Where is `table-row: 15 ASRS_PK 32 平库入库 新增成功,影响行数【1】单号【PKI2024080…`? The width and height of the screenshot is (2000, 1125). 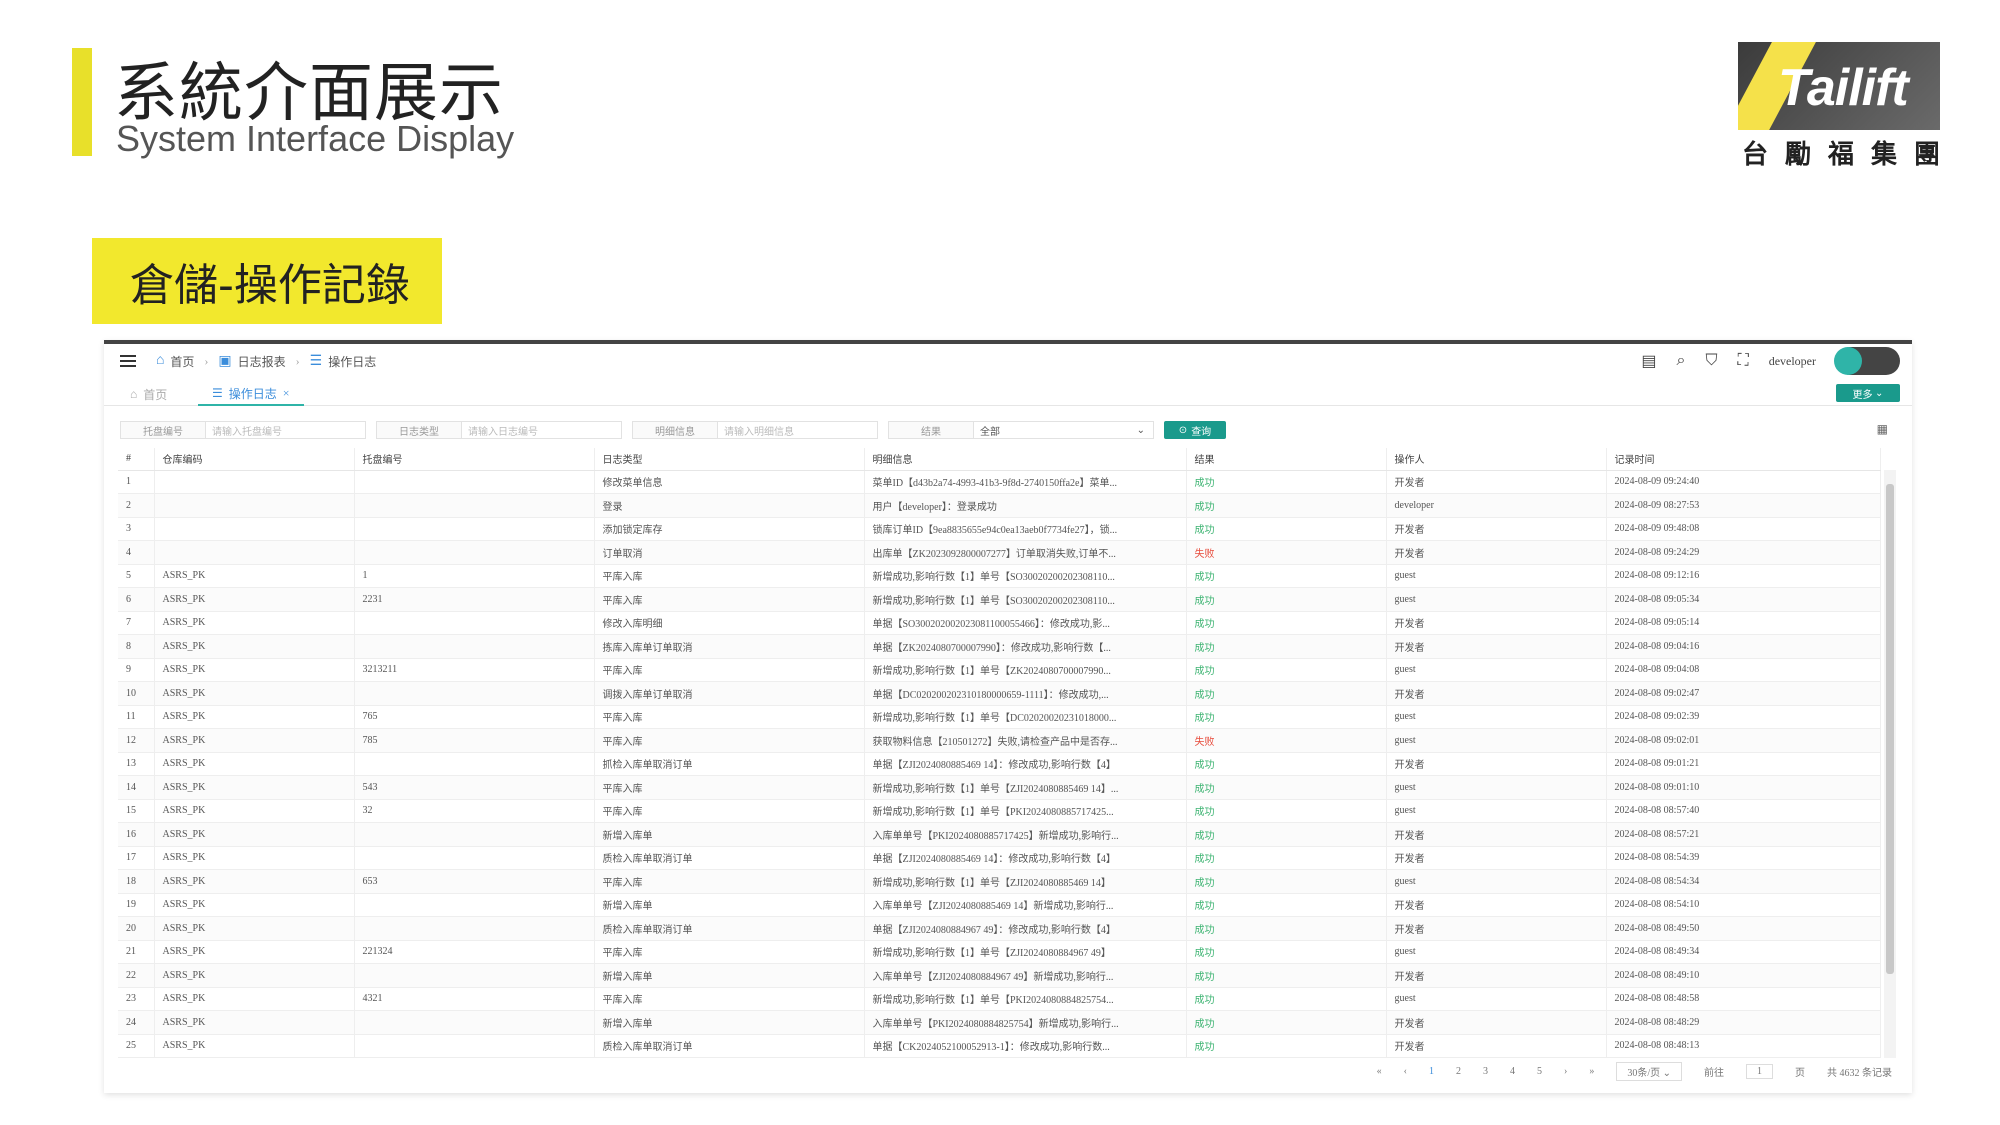 table-row: 15 ASRS_PK 32 平库入库 新增成功,影响行数【1】单号【PKI2024080… is located at coordinates (999, 811).